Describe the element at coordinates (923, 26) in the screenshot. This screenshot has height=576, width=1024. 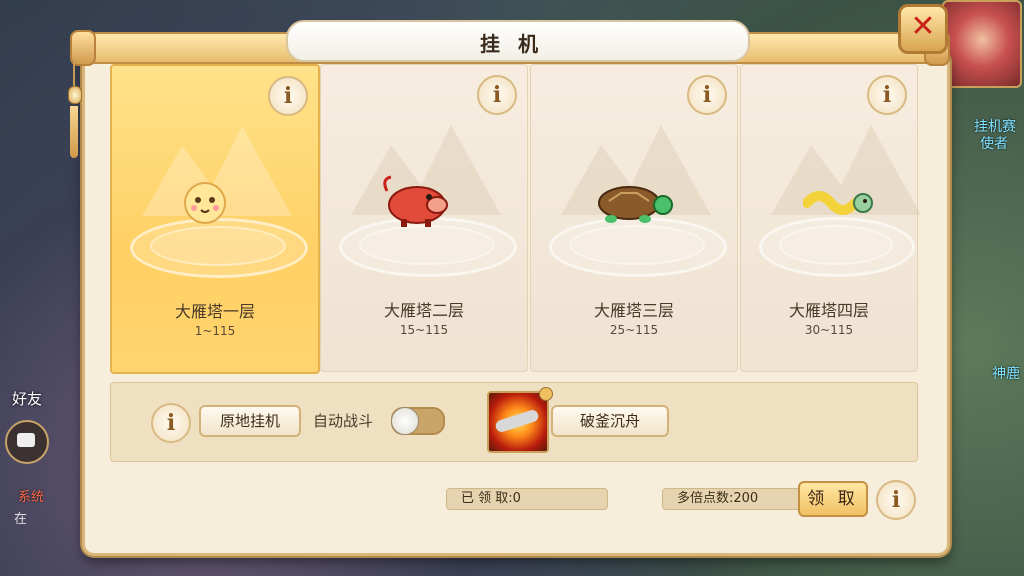
I see `close-icon: ✕` at that location.